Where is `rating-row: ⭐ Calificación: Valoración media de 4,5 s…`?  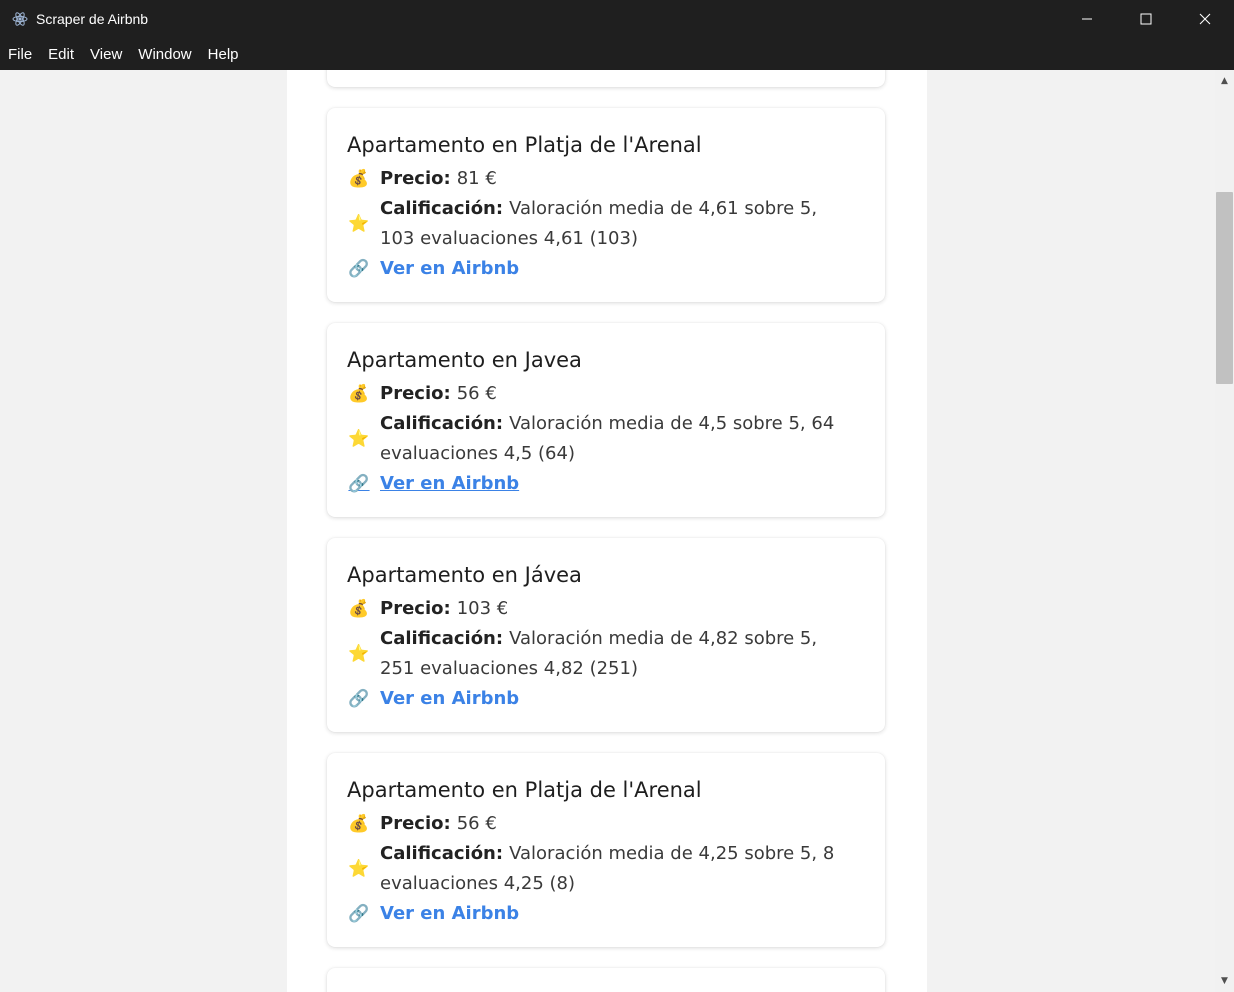
rating-row: ⭐ Calificación: Valoración media de 4,5 s… is located at coordinates (606, 439).